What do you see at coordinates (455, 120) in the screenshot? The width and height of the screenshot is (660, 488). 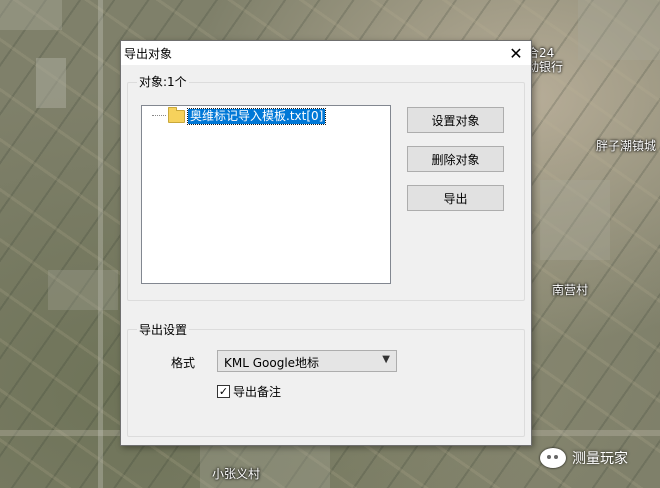 I see `set-object-button: 设置对象` at bounding box center [455, 120].